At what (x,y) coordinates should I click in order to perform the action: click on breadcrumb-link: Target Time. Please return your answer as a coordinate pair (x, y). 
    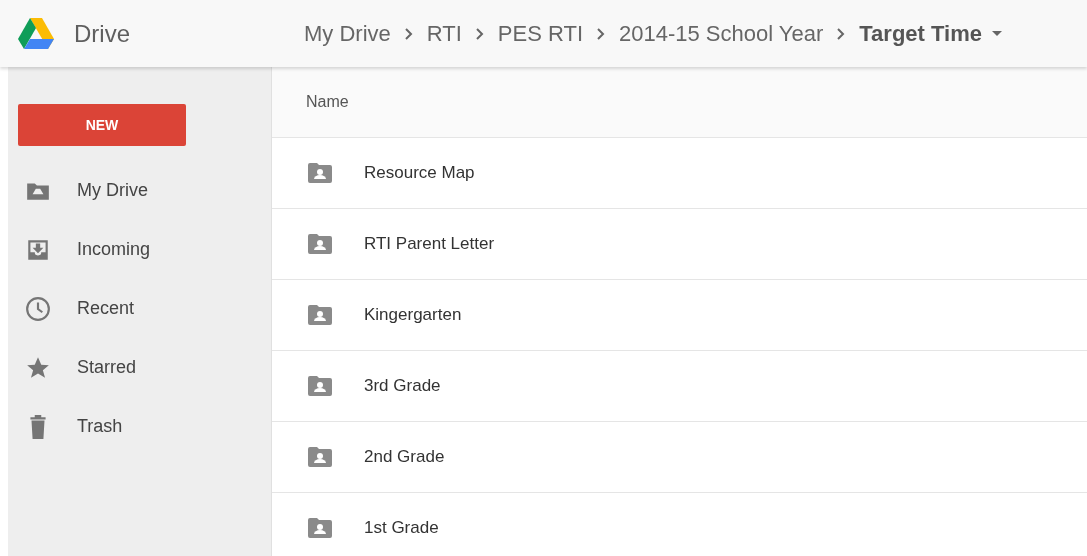
    Looking at the image, I should click on (930, 33).